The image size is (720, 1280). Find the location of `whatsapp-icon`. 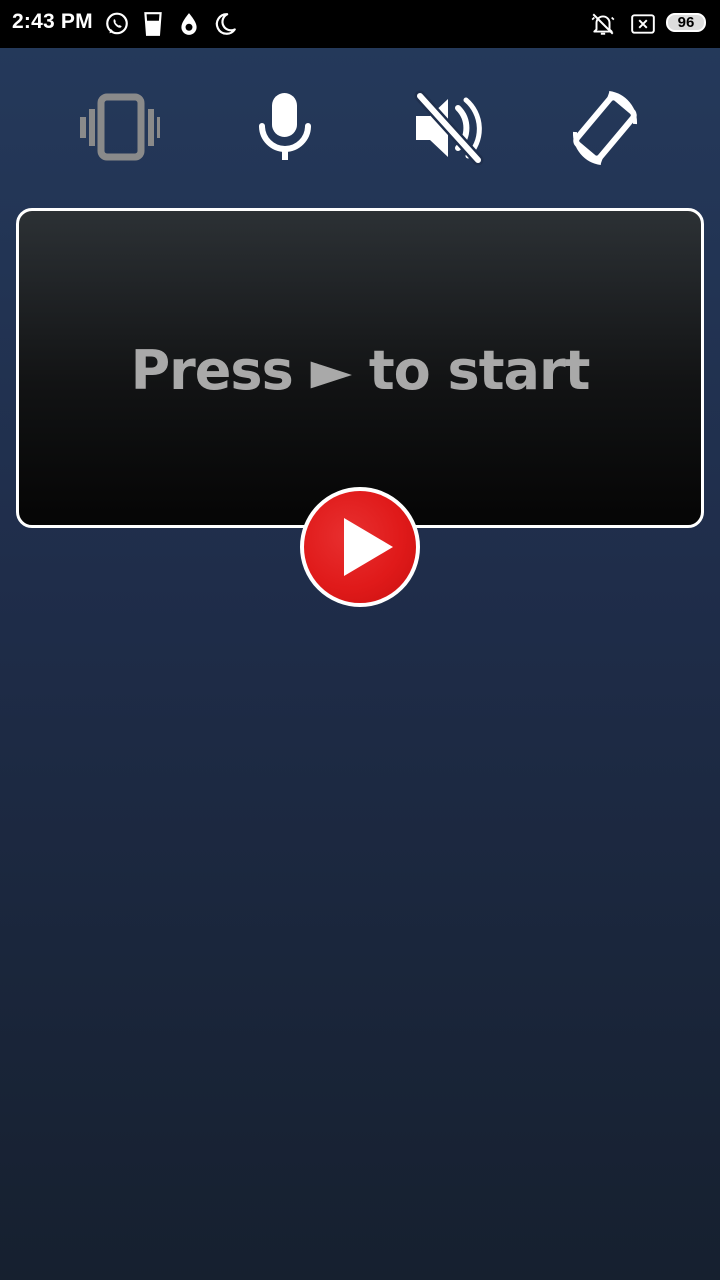

whatsapp-icon is located at coordinates (117, 24).